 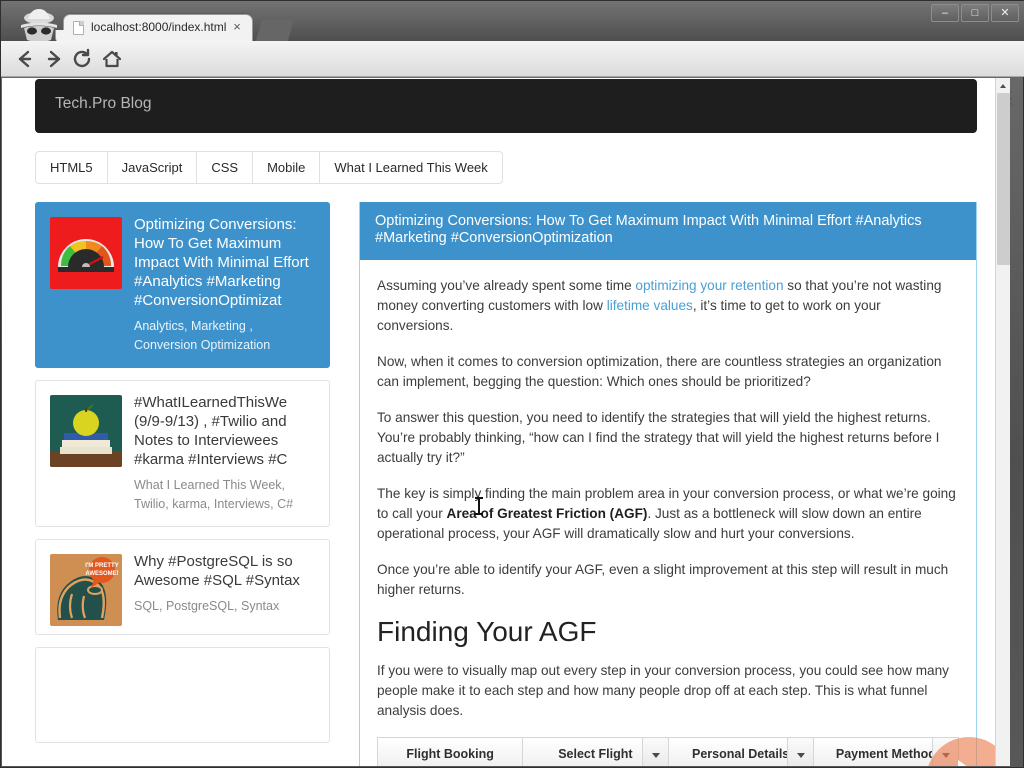 What do you see at coordinates (78, 28) in the screenshot?
I see `tab-favicon-icon` at bounding box center [78, 28].